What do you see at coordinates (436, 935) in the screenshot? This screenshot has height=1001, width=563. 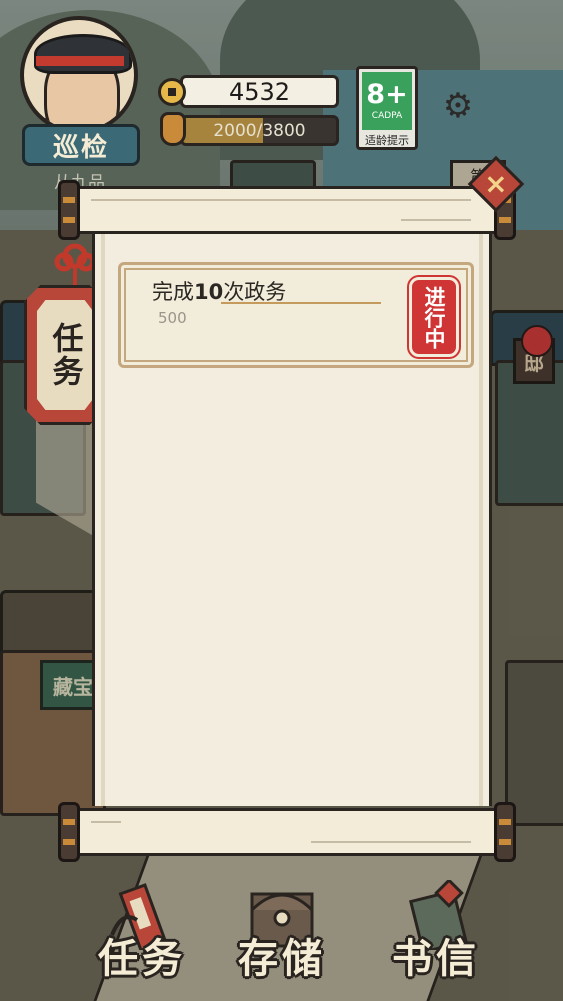 I see `nav-letters-button: 书信` at bounding box center [436, 935].